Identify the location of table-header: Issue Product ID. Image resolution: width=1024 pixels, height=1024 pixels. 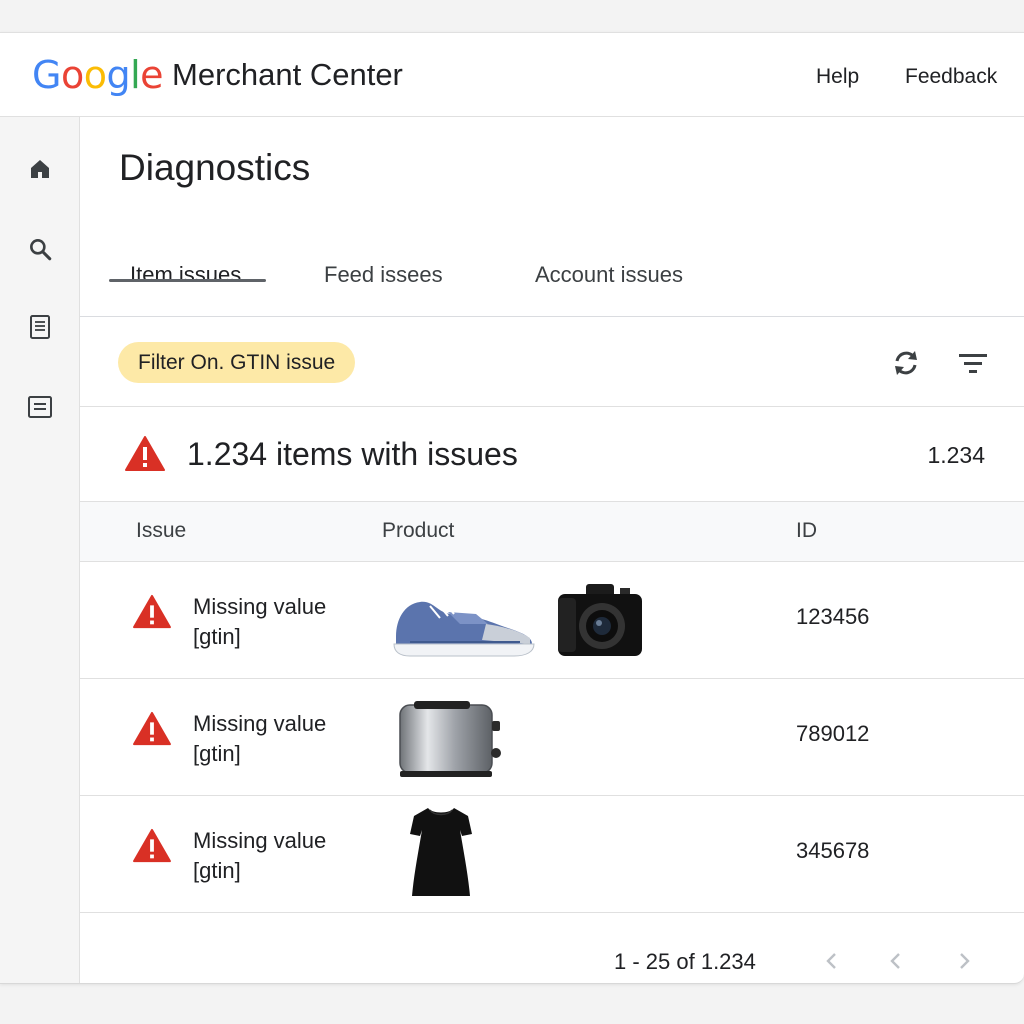
(552, 532).